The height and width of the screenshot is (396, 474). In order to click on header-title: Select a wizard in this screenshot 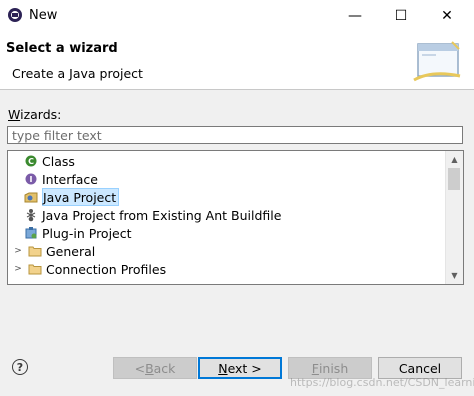, I will do `click(62, 48)`.